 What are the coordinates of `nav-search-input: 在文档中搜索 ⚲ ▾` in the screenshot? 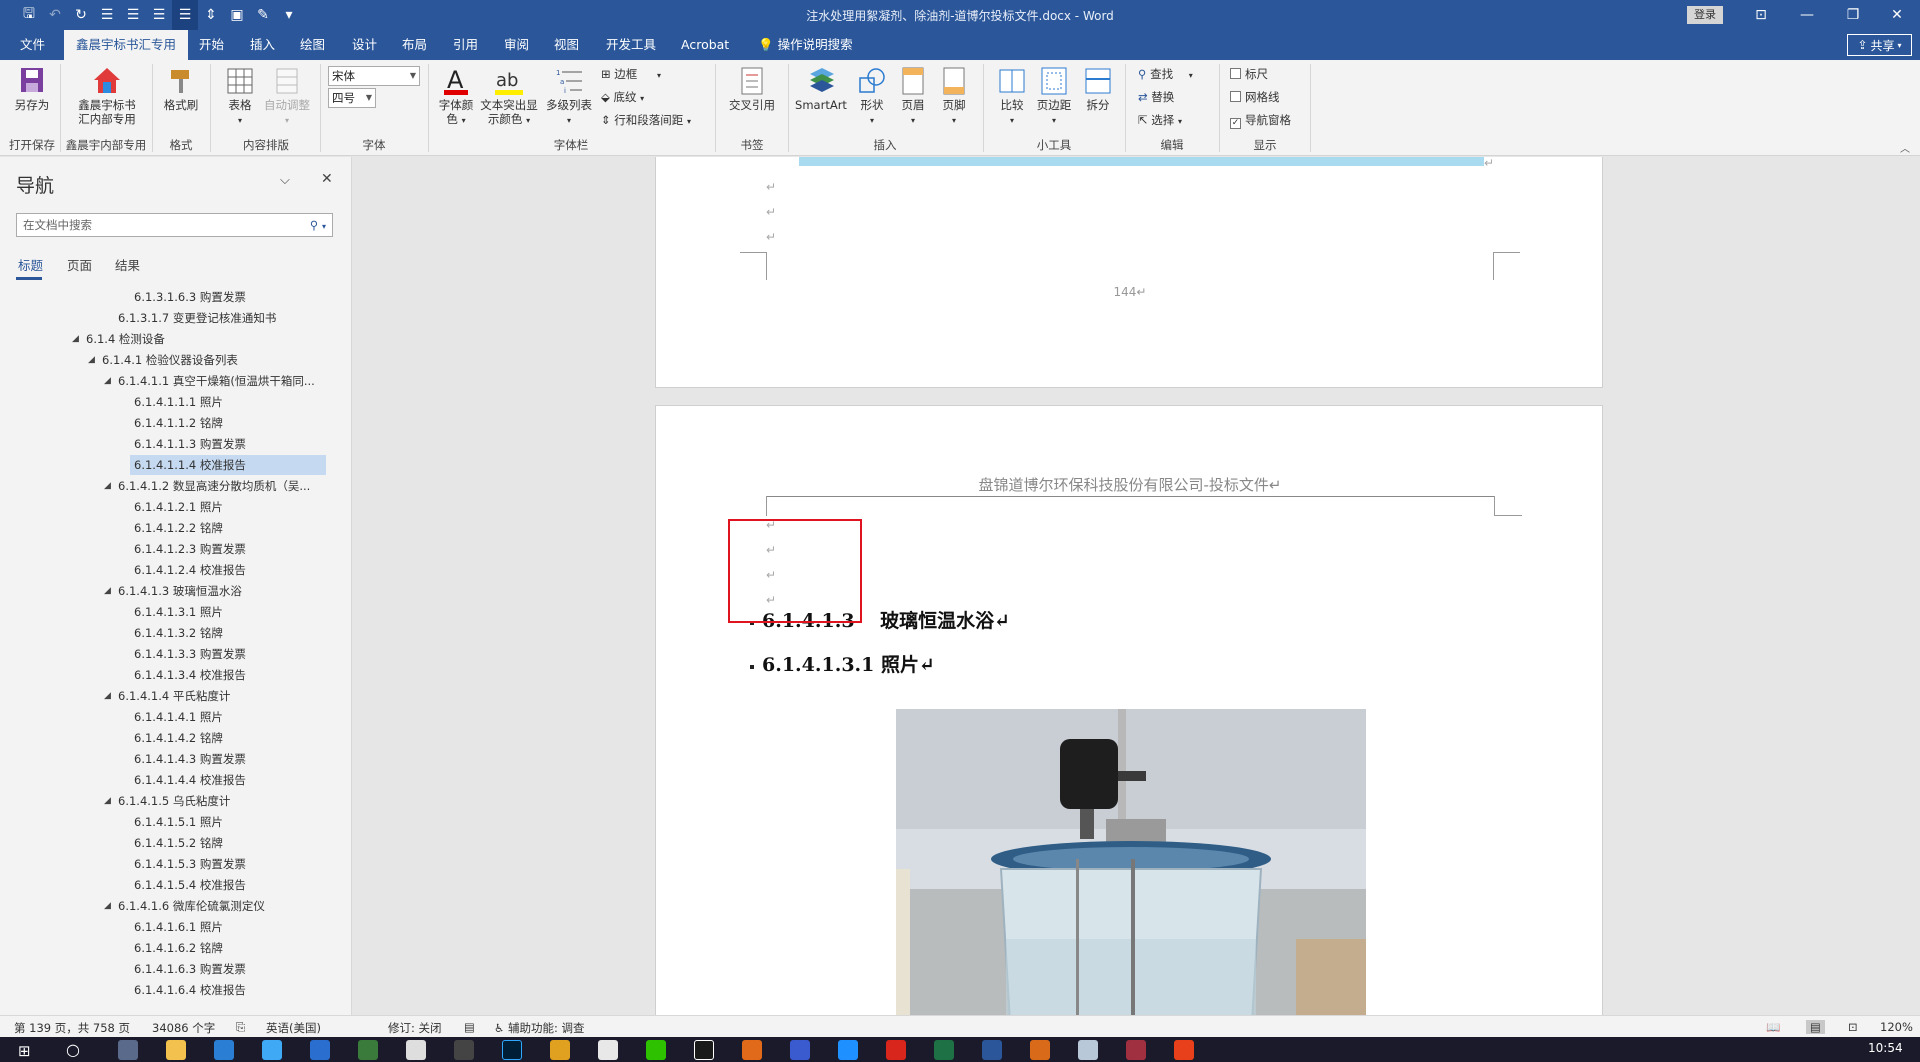 It's located at (174, 225).